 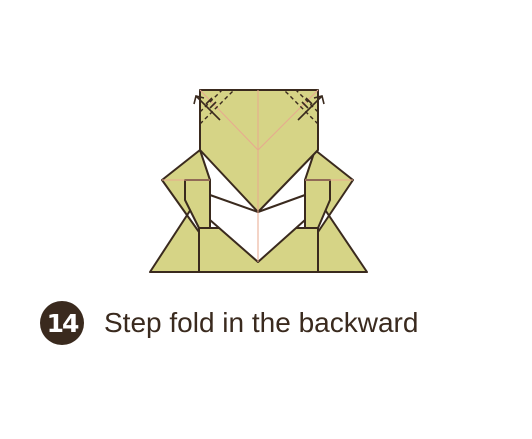 What do you see at coordinates (62, 323) in the screenshot?
I see `step-number-badge: 14` at bounding box center [62, 323].